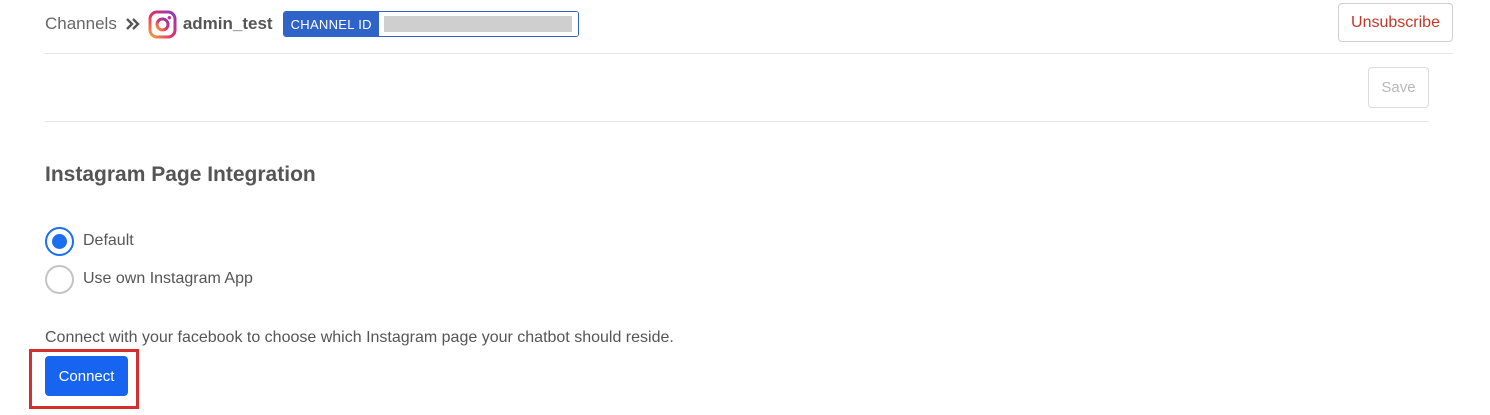 Image resolution: width=1490 pixels, height=415 pixels. Describe the element at coordinates (180, 174) in the screenshot. I see `section-title: Instagram Page Integration` at that location.